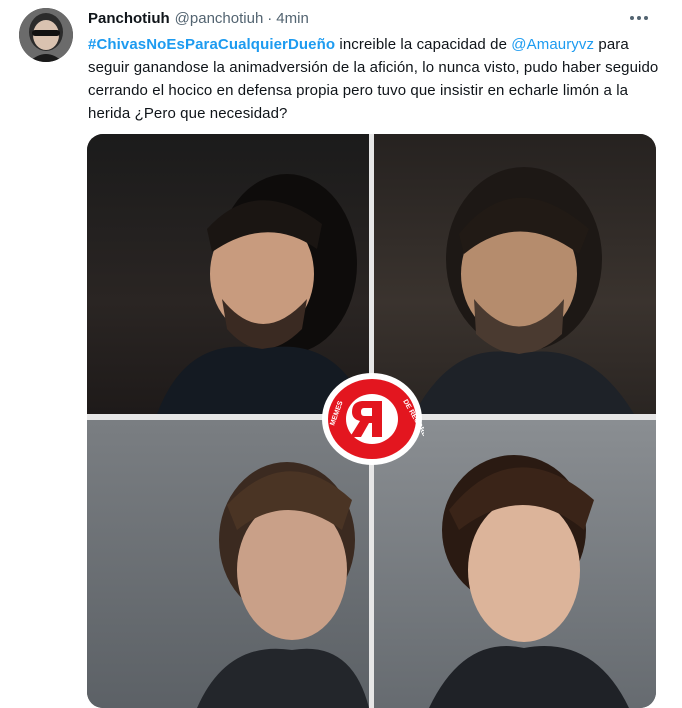  Describe the element at coordinates (219, 18) in the screenshot. I see `user-handle: @panchotiuh` at that location.